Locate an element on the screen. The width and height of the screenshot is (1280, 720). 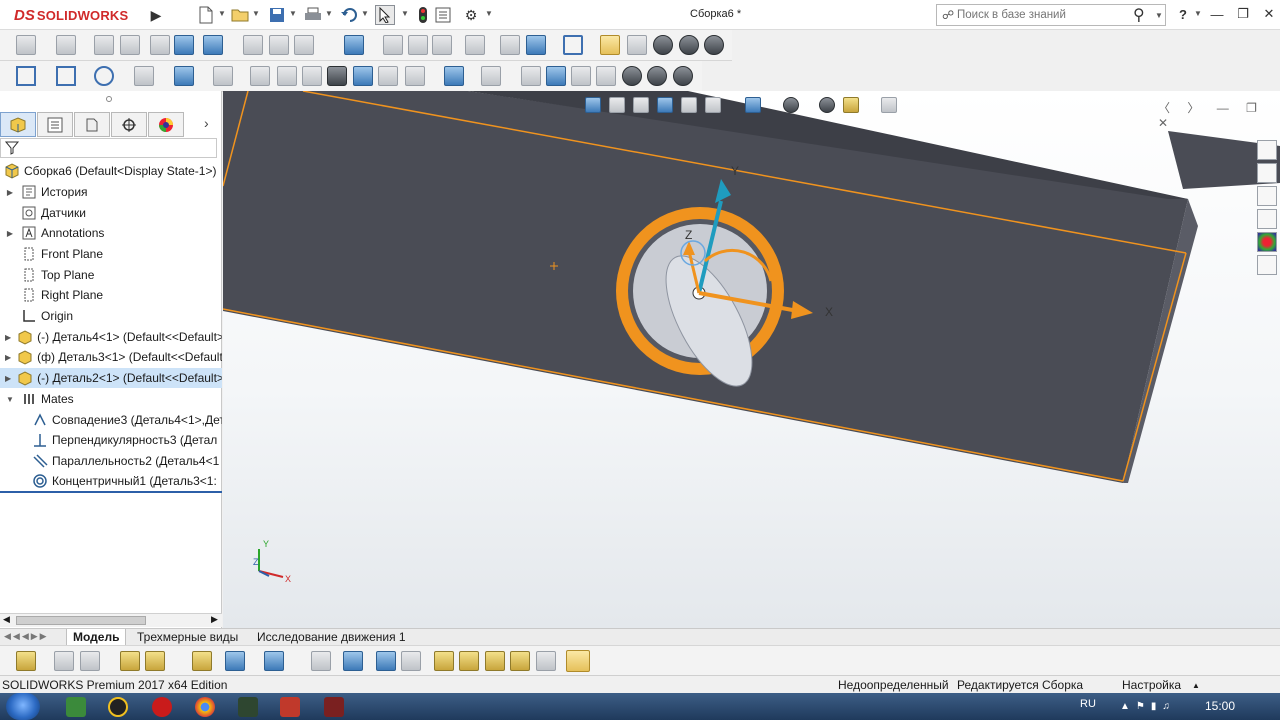
app-icon-document is located at coordinates (334, 707).